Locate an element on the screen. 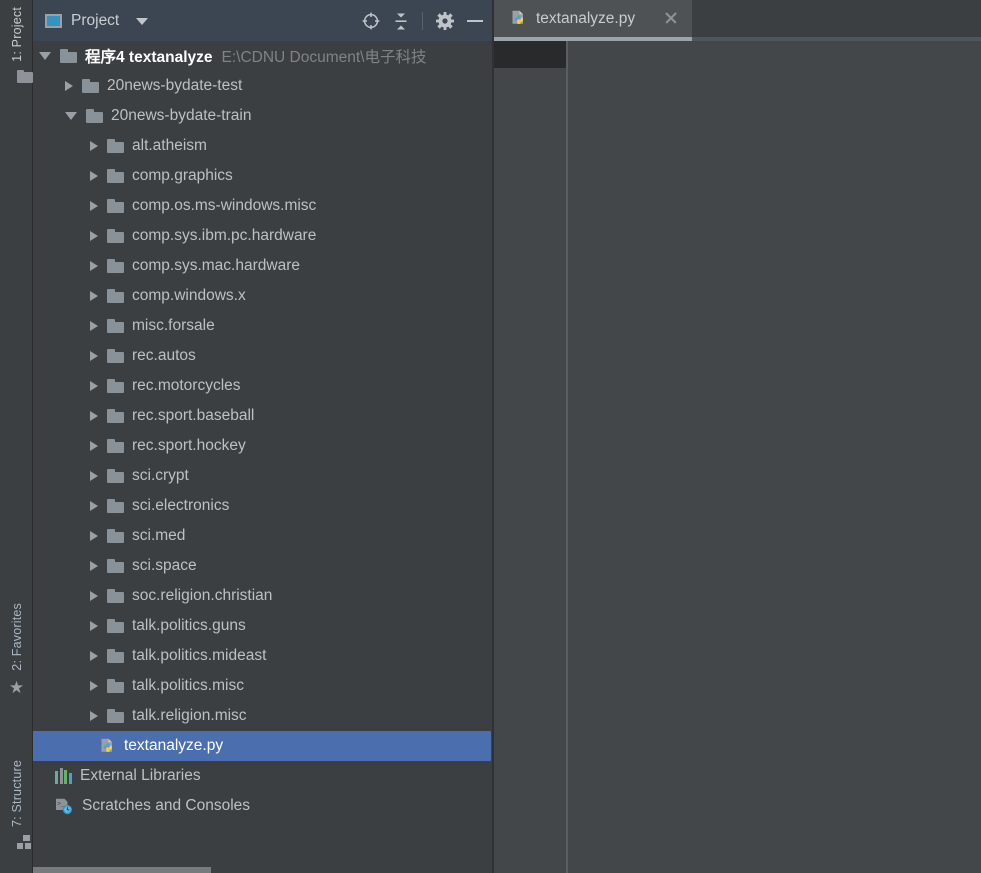  tree-row-comp-sys-mac-hardware: comp.sys.mac.hardware is located at coordinates (263, 266).